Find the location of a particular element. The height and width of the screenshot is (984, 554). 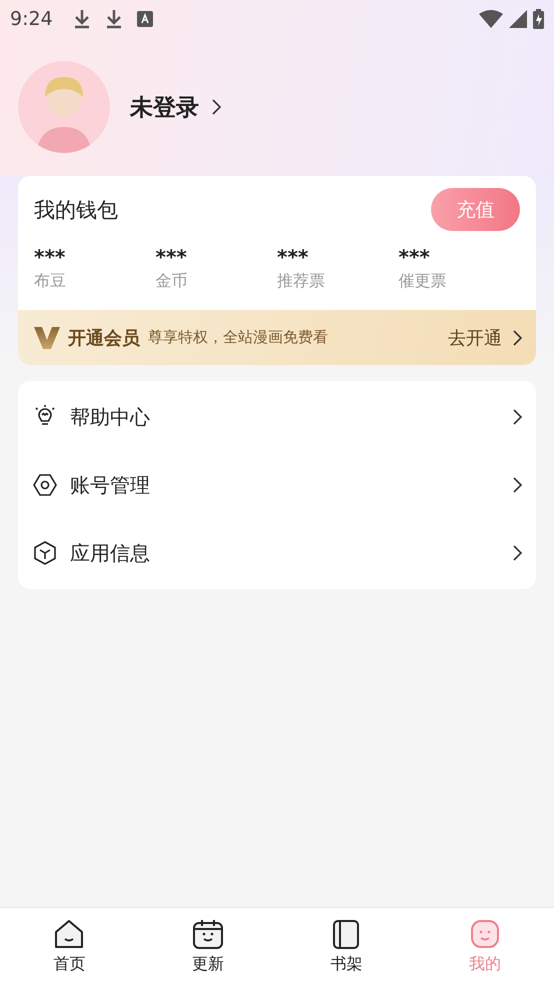

wifi-icon is located at coordinates (491, 19).